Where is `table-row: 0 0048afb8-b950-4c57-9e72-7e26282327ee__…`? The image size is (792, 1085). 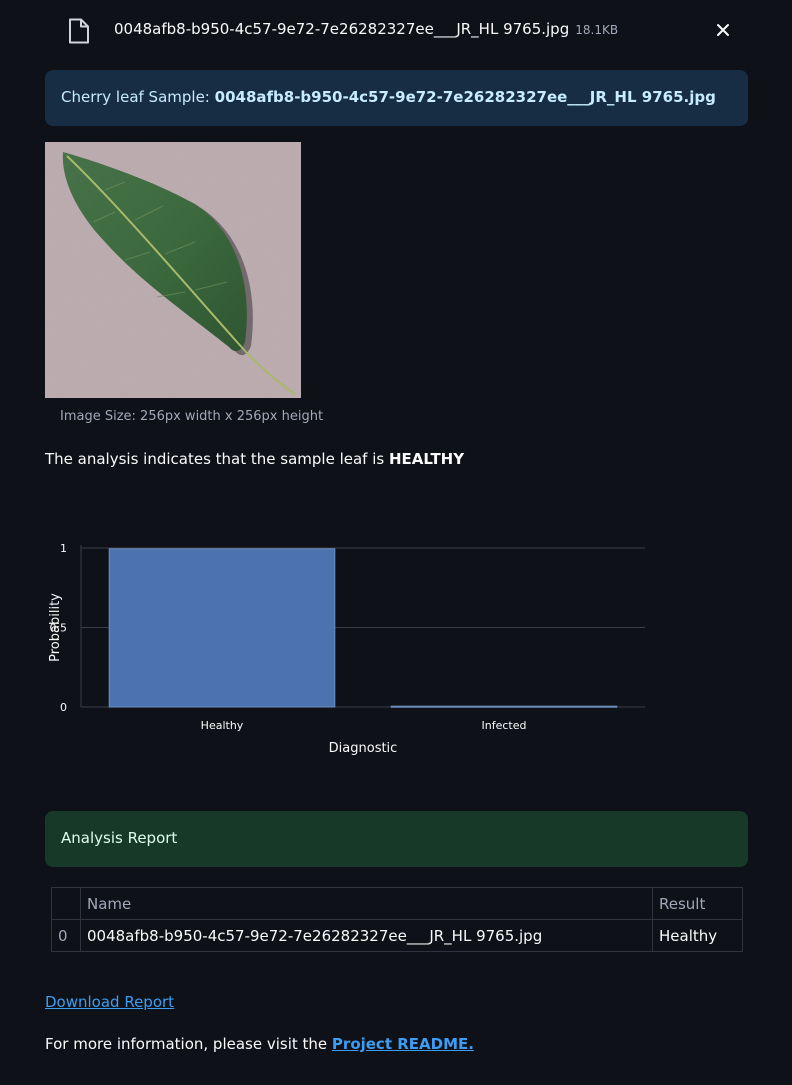
table-row: 0 0048afb8-b950-4c57-9e72-7e26282327ee__… is located at coordinates (397, 935).